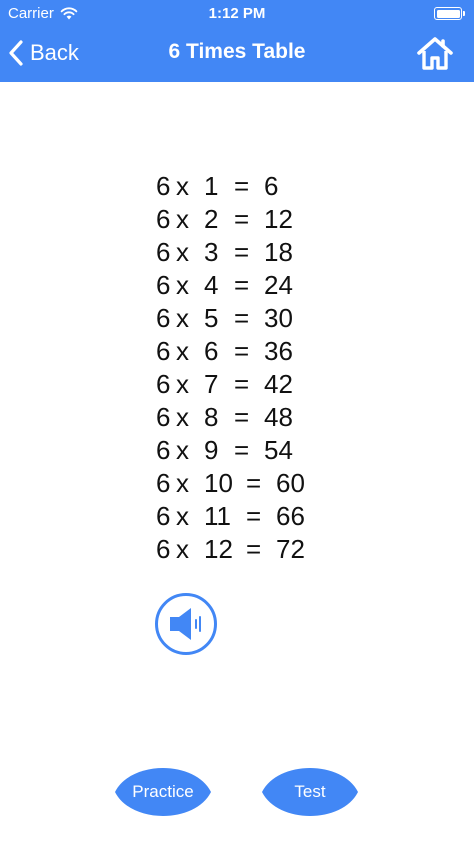 This screenshot has width=474, height=842. I want to click on back-label: Back, so click(54, 52).